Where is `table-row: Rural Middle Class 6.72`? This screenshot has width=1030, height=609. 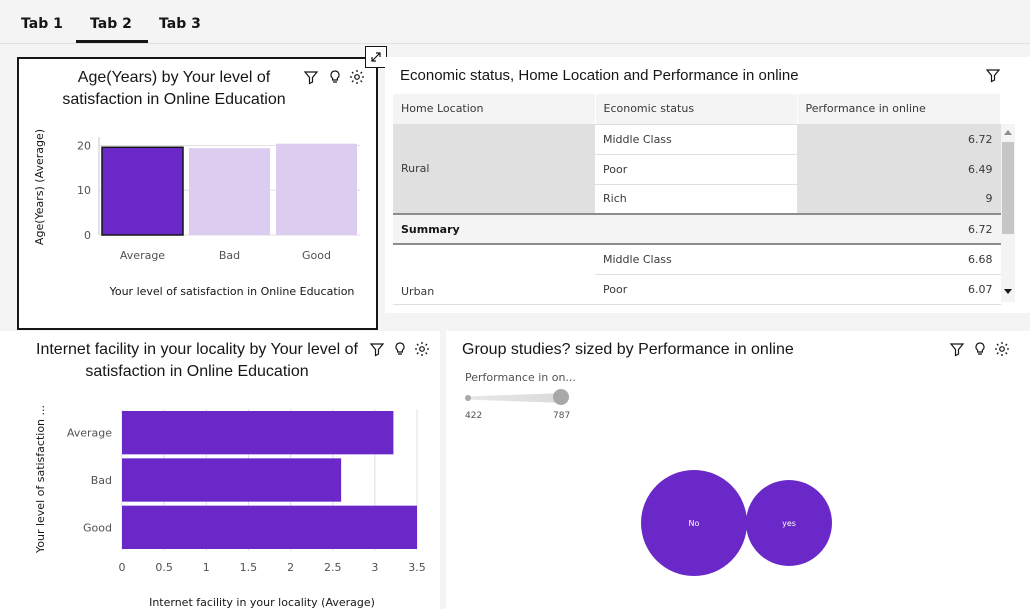 table-row: Rural Middle Class 6.72 is located at coordinates (697, 169).